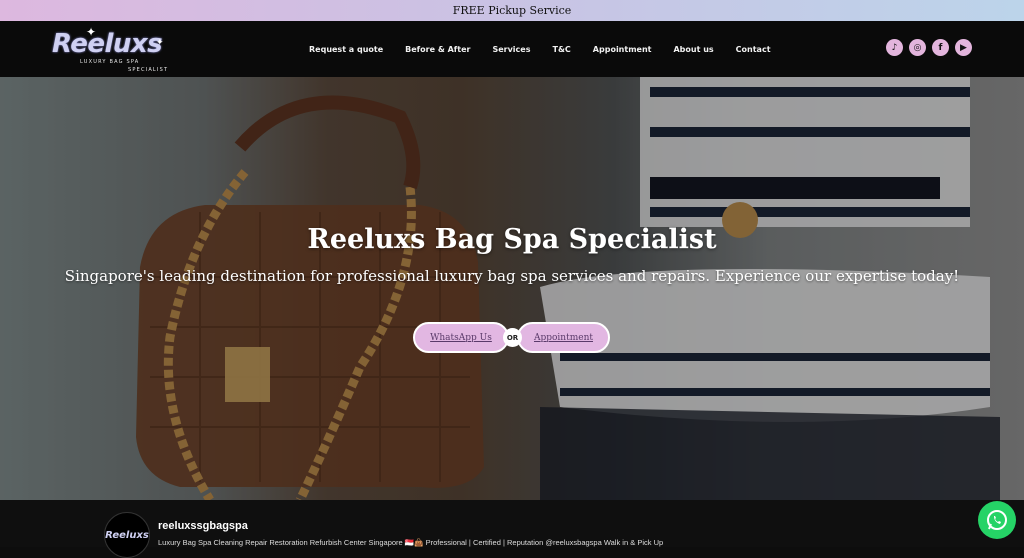 This screenshot has height=558, width=1024. Describe the element at coordinates (940, 47) in the screenshot. I see `facebook-icon: f` at that location.